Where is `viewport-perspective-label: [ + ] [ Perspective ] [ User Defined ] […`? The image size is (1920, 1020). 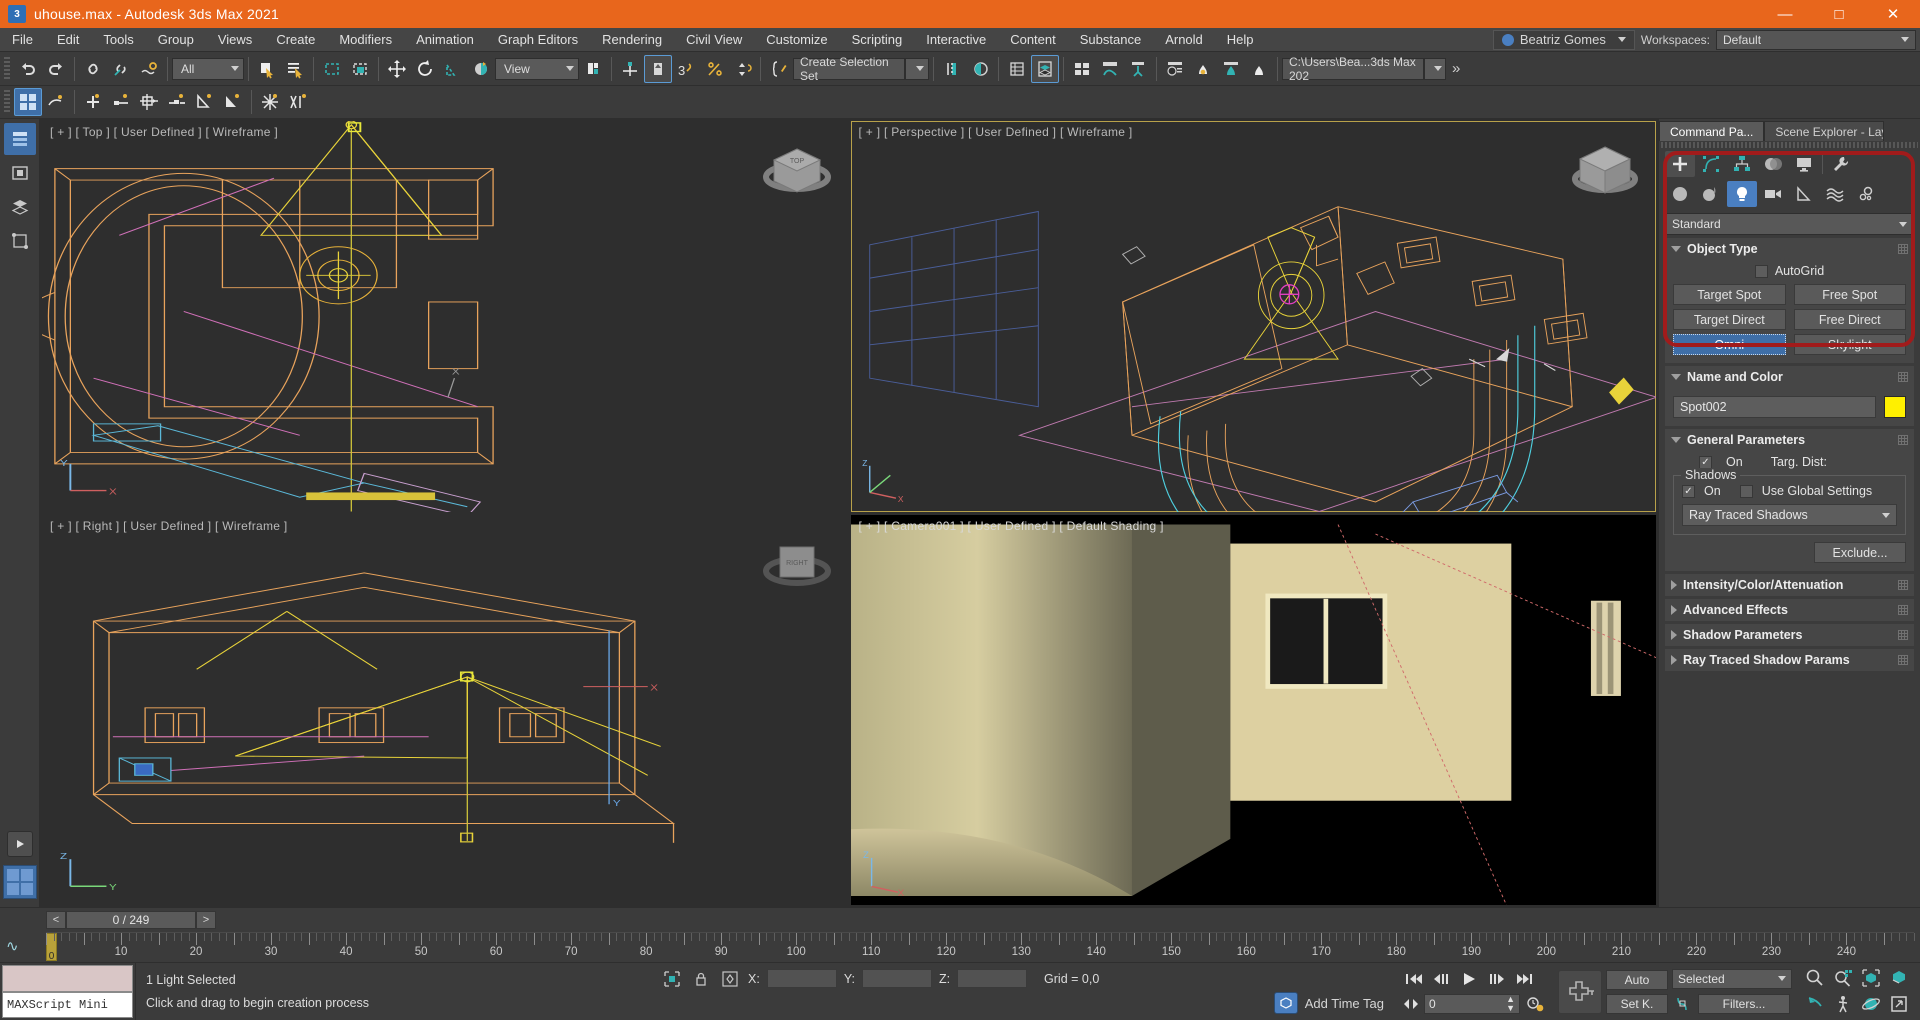
viewport-perspective-label: [ + ] [ Perspective ] [ User Defined ] [… is located at coordinates (996, 132).